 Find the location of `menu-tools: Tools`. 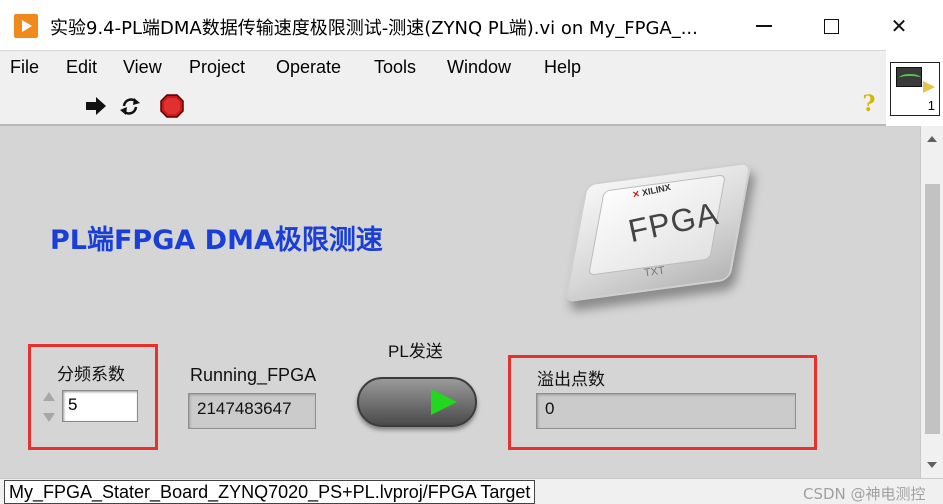

menu-tools: Tools is located at coordinates (395, 67).